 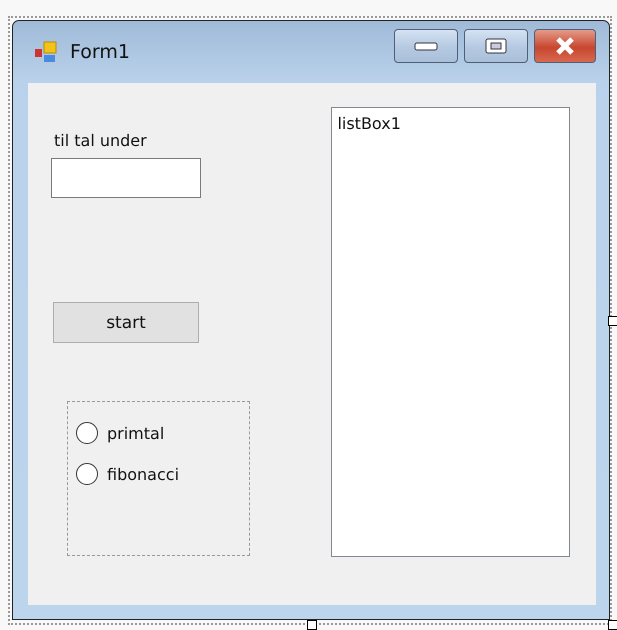 I want to click on radio-label: fibonacci, so click(x=143, y=474).